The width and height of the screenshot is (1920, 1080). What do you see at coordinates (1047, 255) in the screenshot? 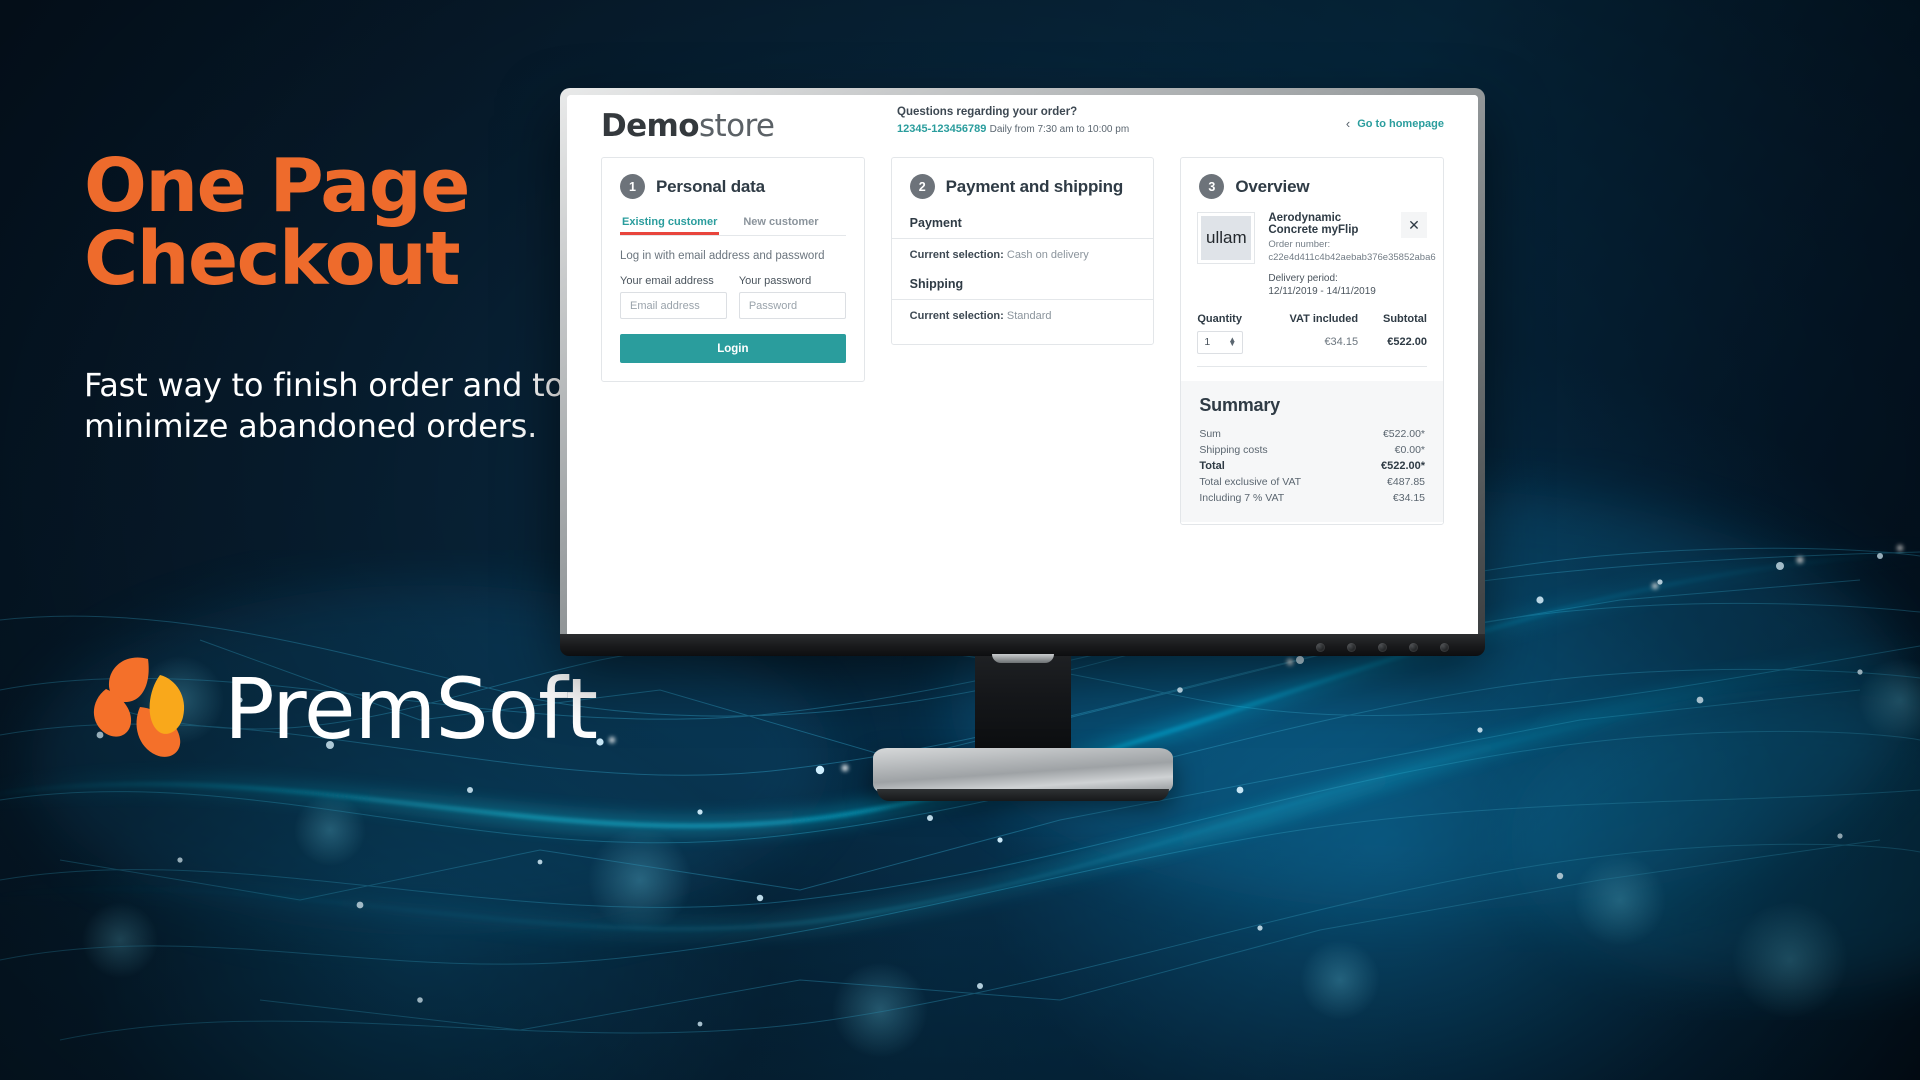
I see `payment-selection-value: Cash on delivery` at bounding box center [1047, 255].